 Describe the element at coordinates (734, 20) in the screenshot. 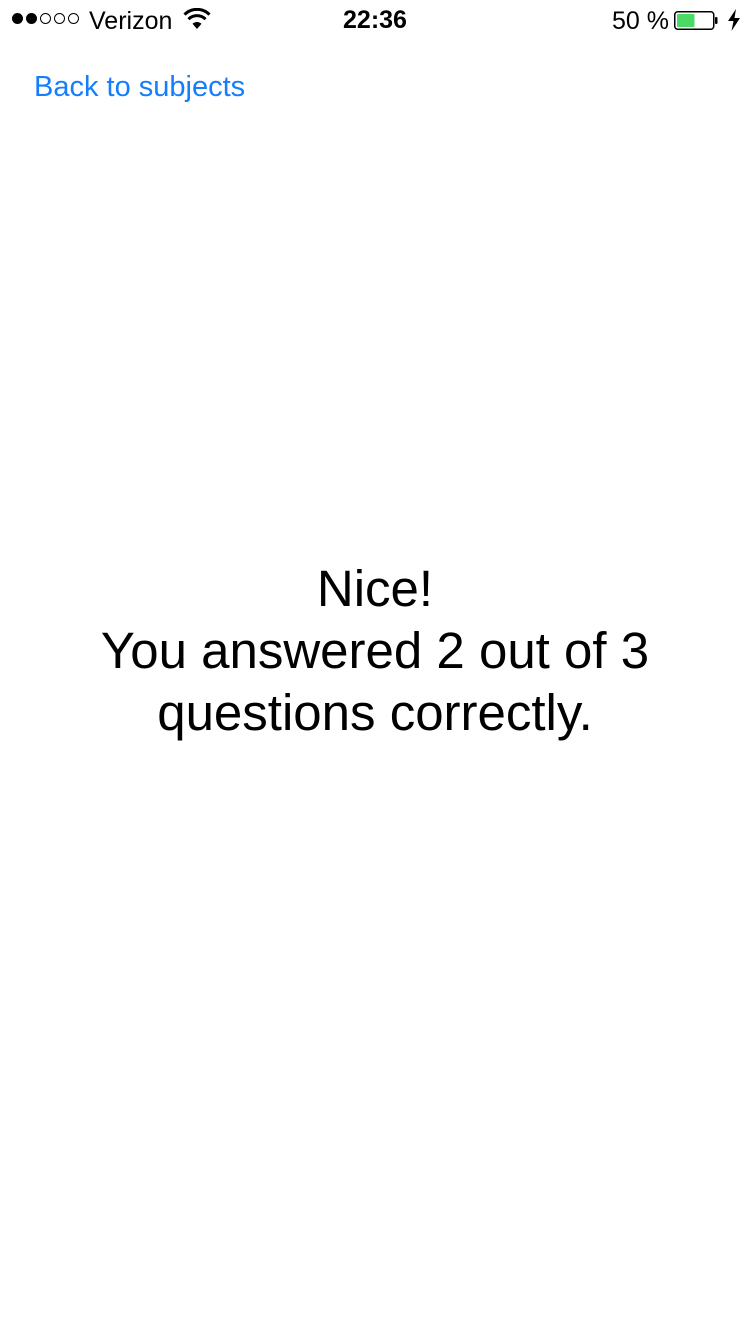

I see `bolt-icon` at that location.